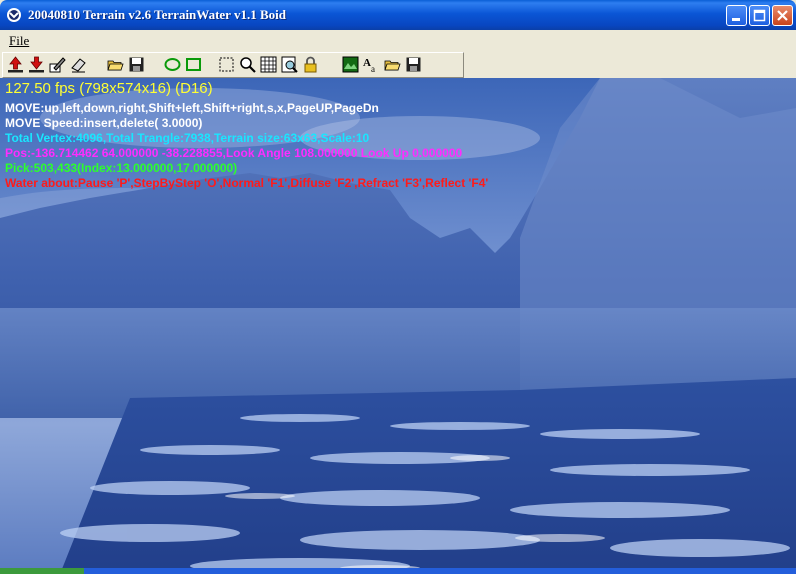 Image resolution: width=796 pixels, height=574 pixels. I want to click on toolbar-save-button, so click(136, 64).